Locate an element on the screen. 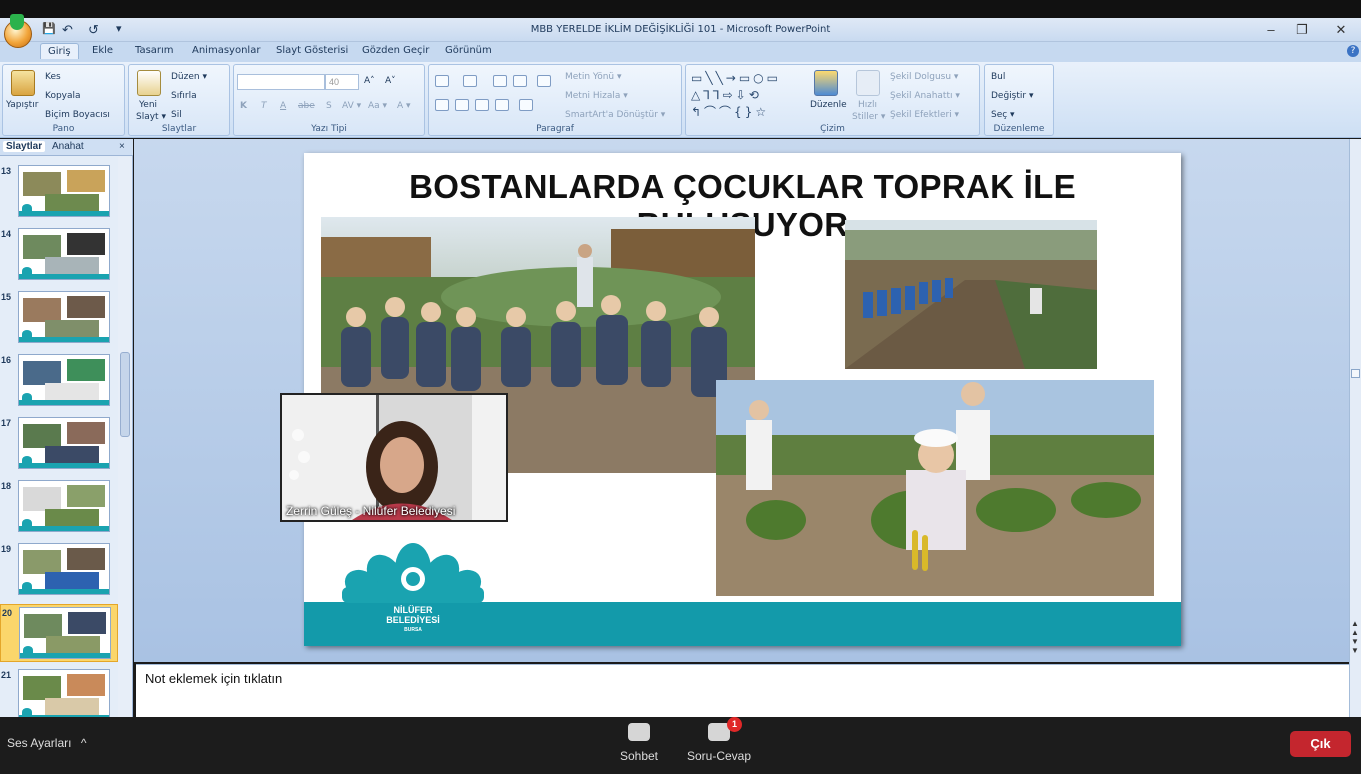 Image resolution: width=1361 pixels, height=774 pixels. notes-placeholder: Not eklemek için tıklatın is located at coordinates (213, 678).